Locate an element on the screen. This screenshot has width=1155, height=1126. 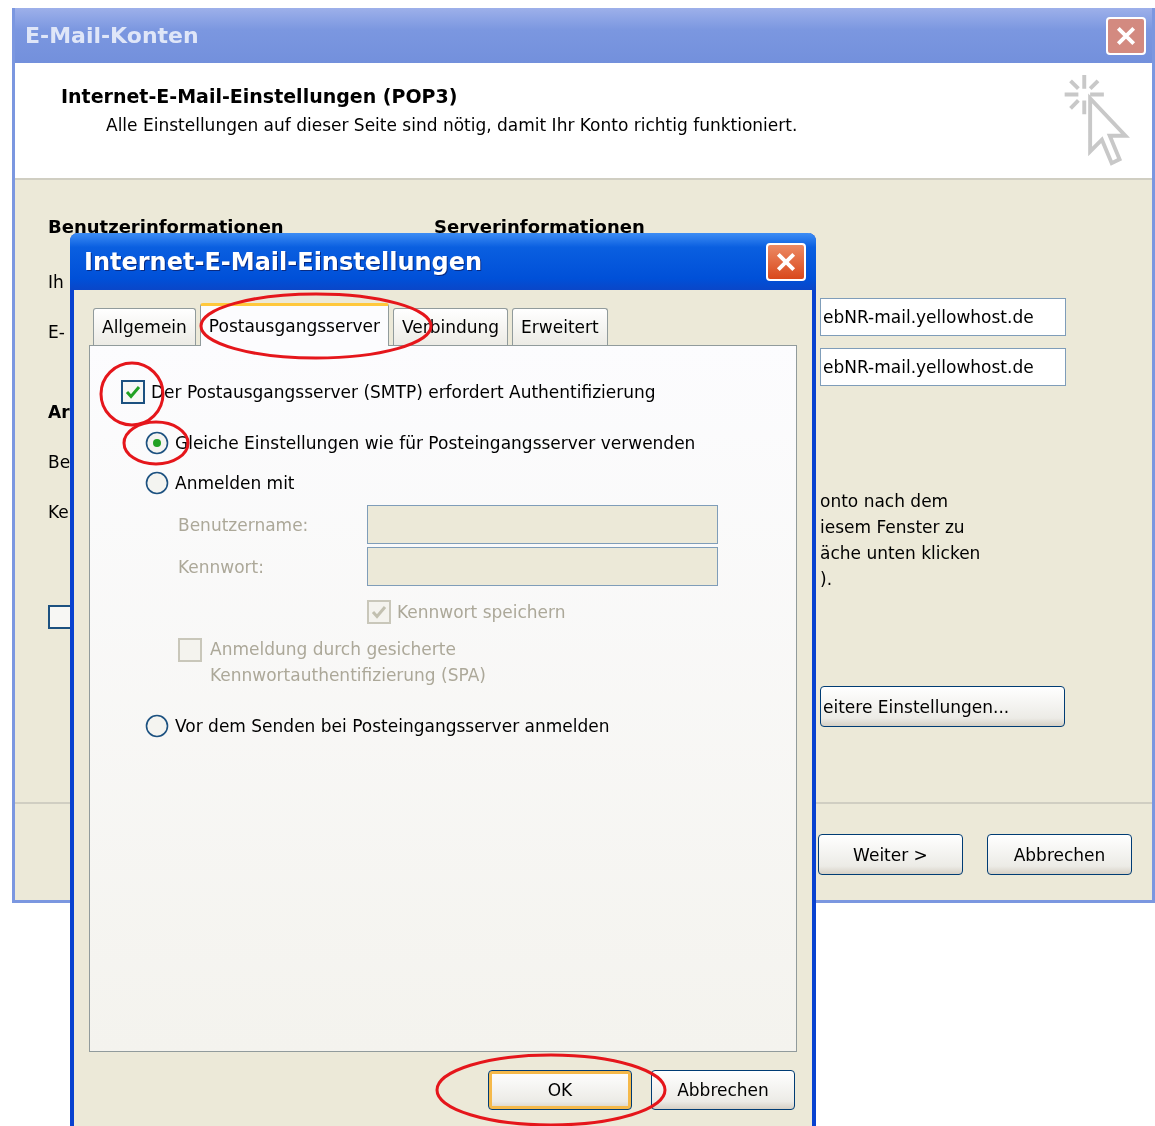
page-subtitle: Alle Einstellungen auf dieser Seite sind nötig, damit Ihr Konto richtig funktioniert. is located at coordinates (452, 125).